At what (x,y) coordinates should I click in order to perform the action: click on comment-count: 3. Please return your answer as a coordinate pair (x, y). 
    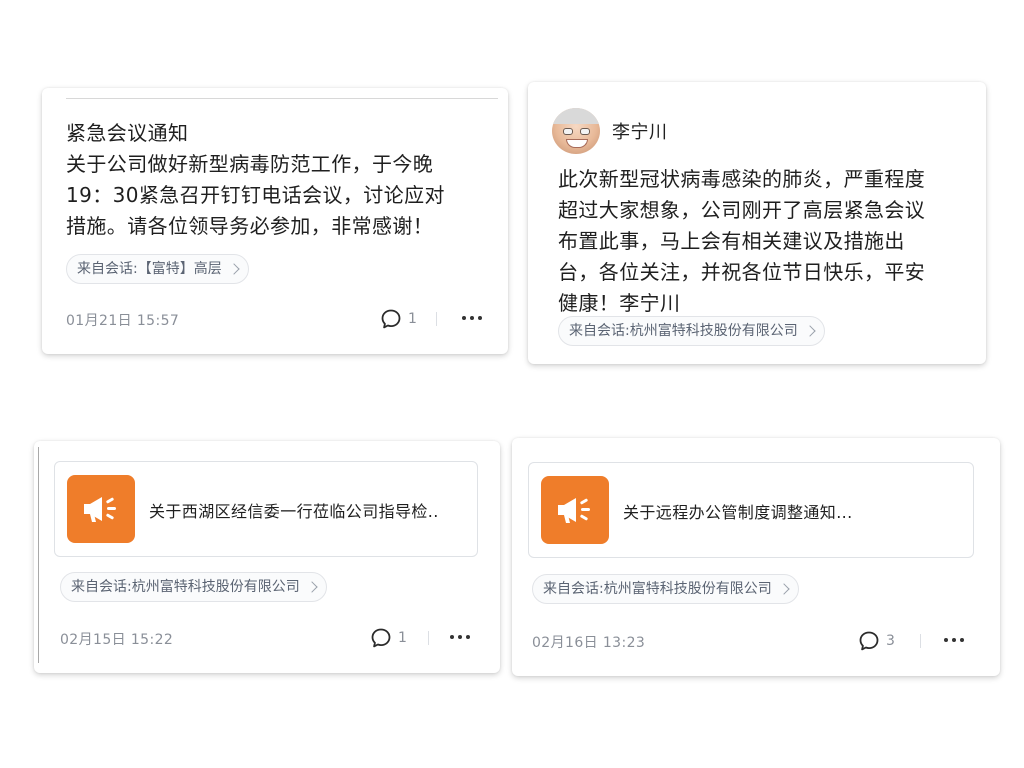
    Looking at the image, I should click on (890, 641).